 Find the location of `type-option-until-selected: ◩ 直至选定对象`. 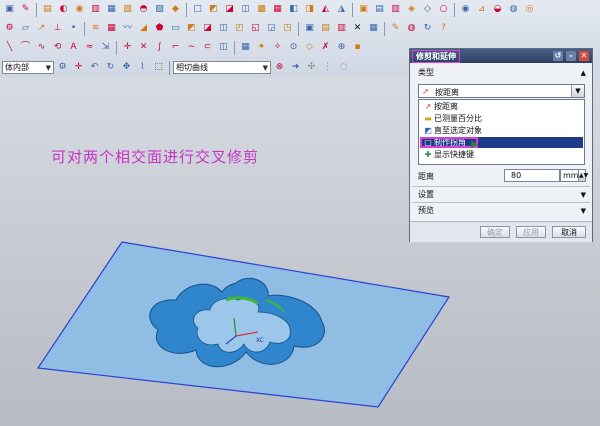

type-option-until-selected: ◩ 直至选定对象 is located at coordinates (501, 130).